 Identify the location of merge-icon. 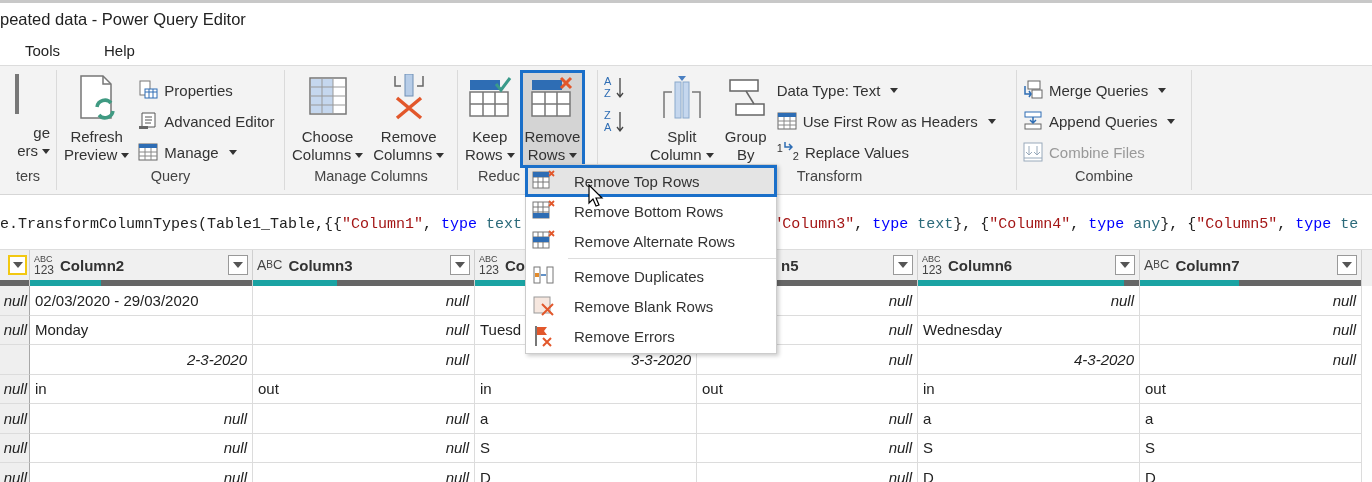
(1033, 90).